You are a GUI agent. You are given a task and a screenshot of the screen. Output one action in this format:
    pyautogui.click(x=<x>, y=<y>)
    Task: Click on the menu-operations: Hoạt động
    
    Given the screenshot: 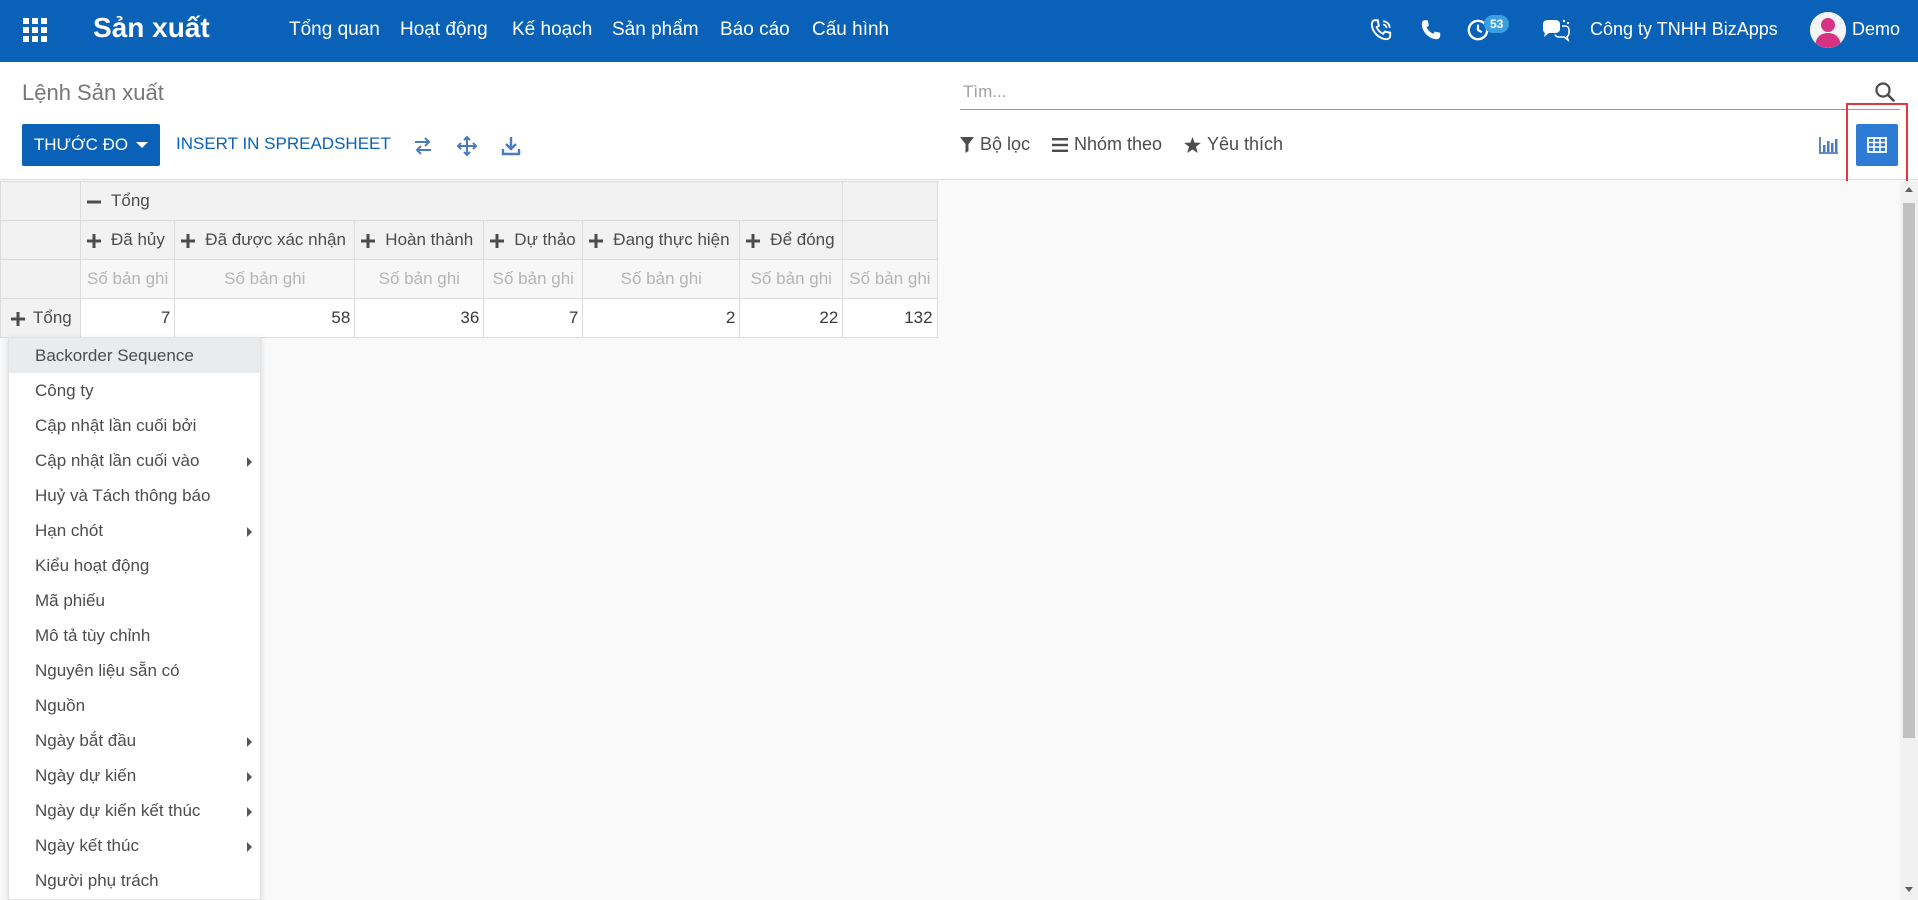 What is the action you would take?
    pyautogui.click(x=444, y=30)
    